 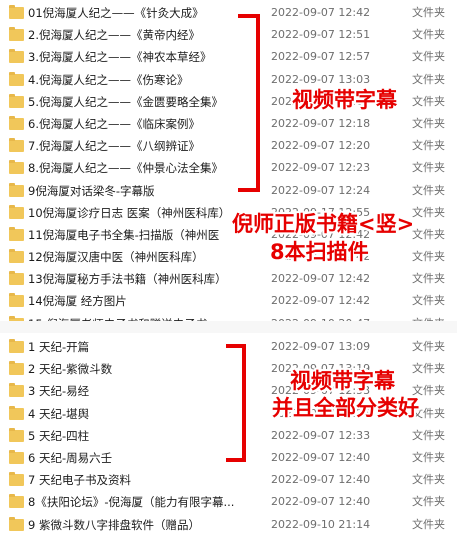 I want to click on folder-name: 6.倪海厦人纪之——《临床案例》, so click(x=114, y=123).